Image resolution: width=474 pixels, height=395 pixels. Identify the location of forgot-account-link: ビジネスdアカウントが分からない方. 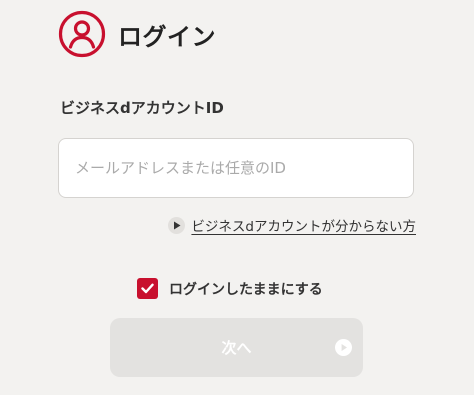
(292, 225).